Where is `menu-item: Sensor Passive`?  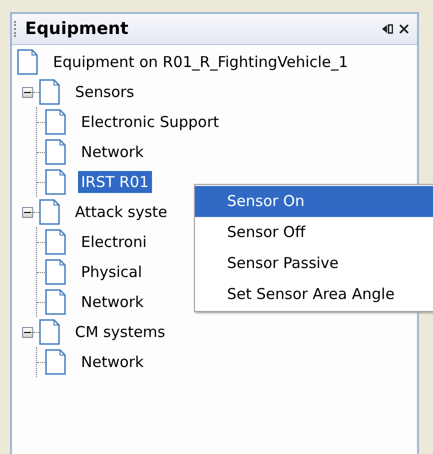
menu-item: Sensor Passive is located at coordinates (314, 263).